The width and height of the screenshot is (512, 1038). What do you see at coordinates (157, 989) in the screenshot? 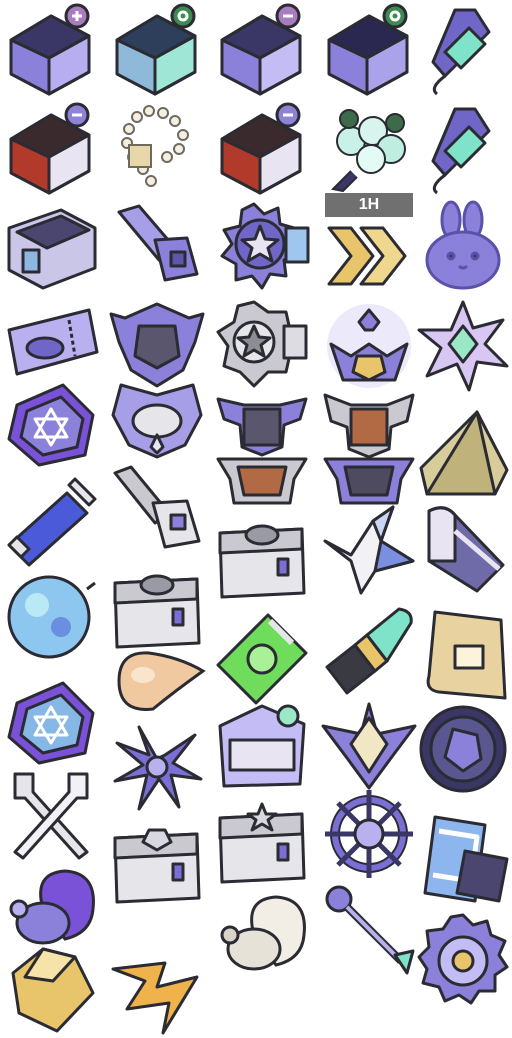
I see `lightning-bolt-icon` at bounding box center [157, 989].